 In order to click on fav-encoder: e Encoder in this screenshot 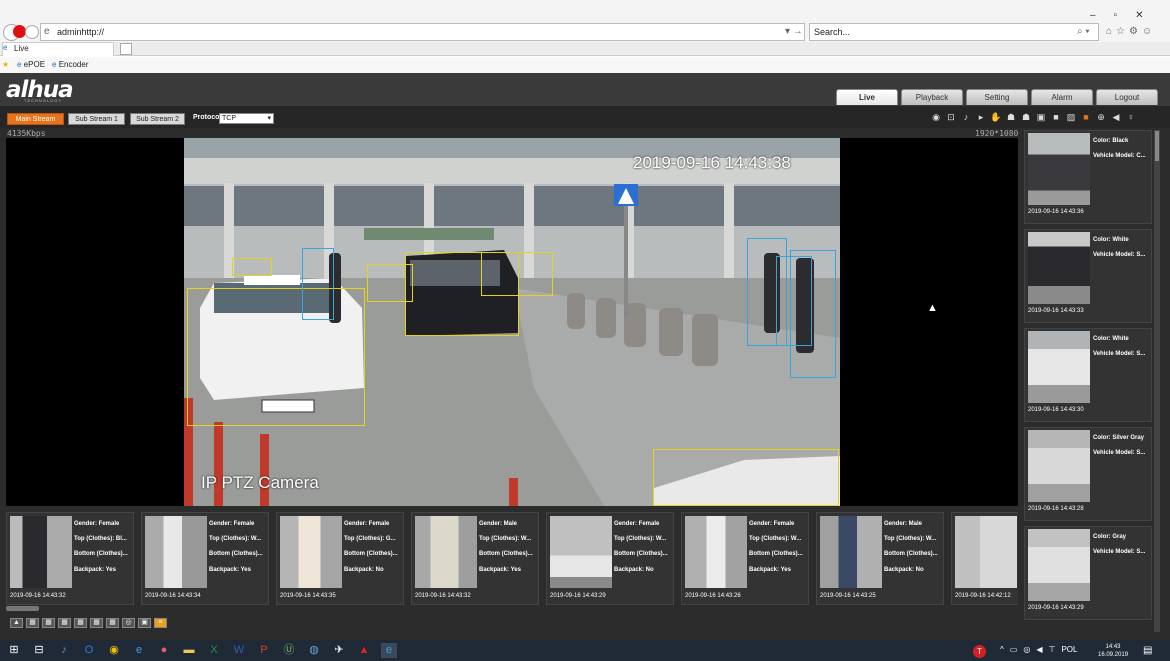, I will do `click(70, 65)`.